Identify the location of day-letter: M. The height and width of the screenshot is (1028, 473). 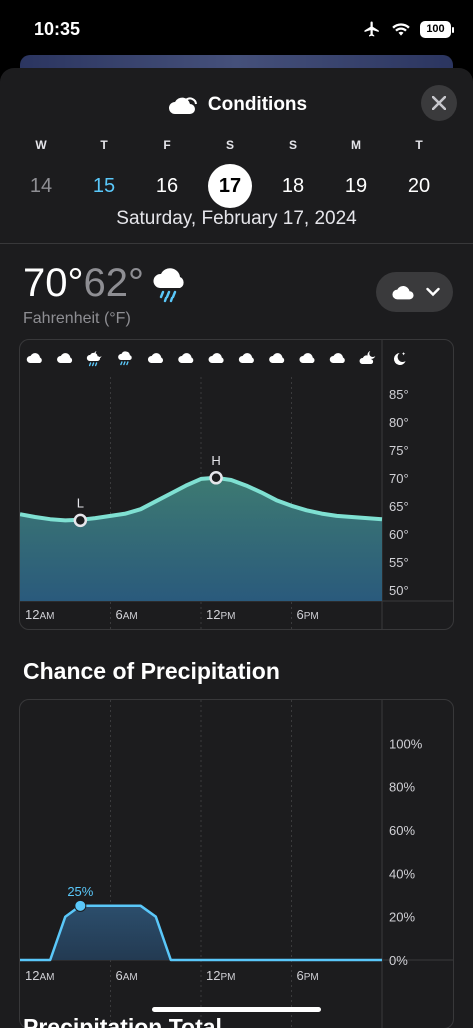
(356, 145).